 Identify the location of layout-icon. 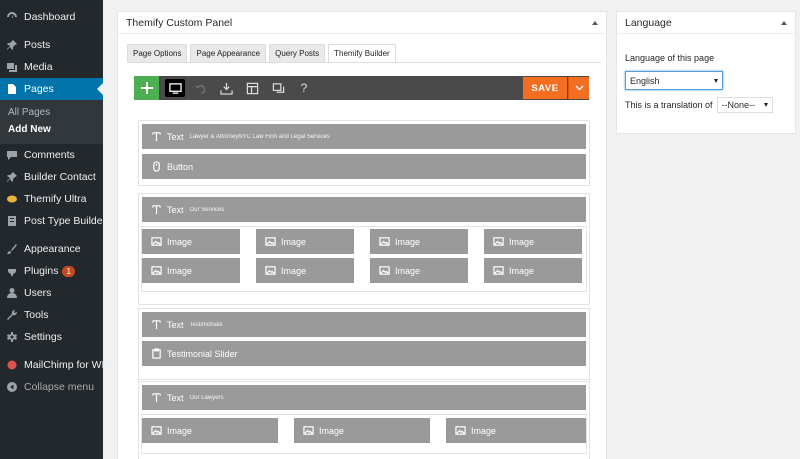
(252, 88).